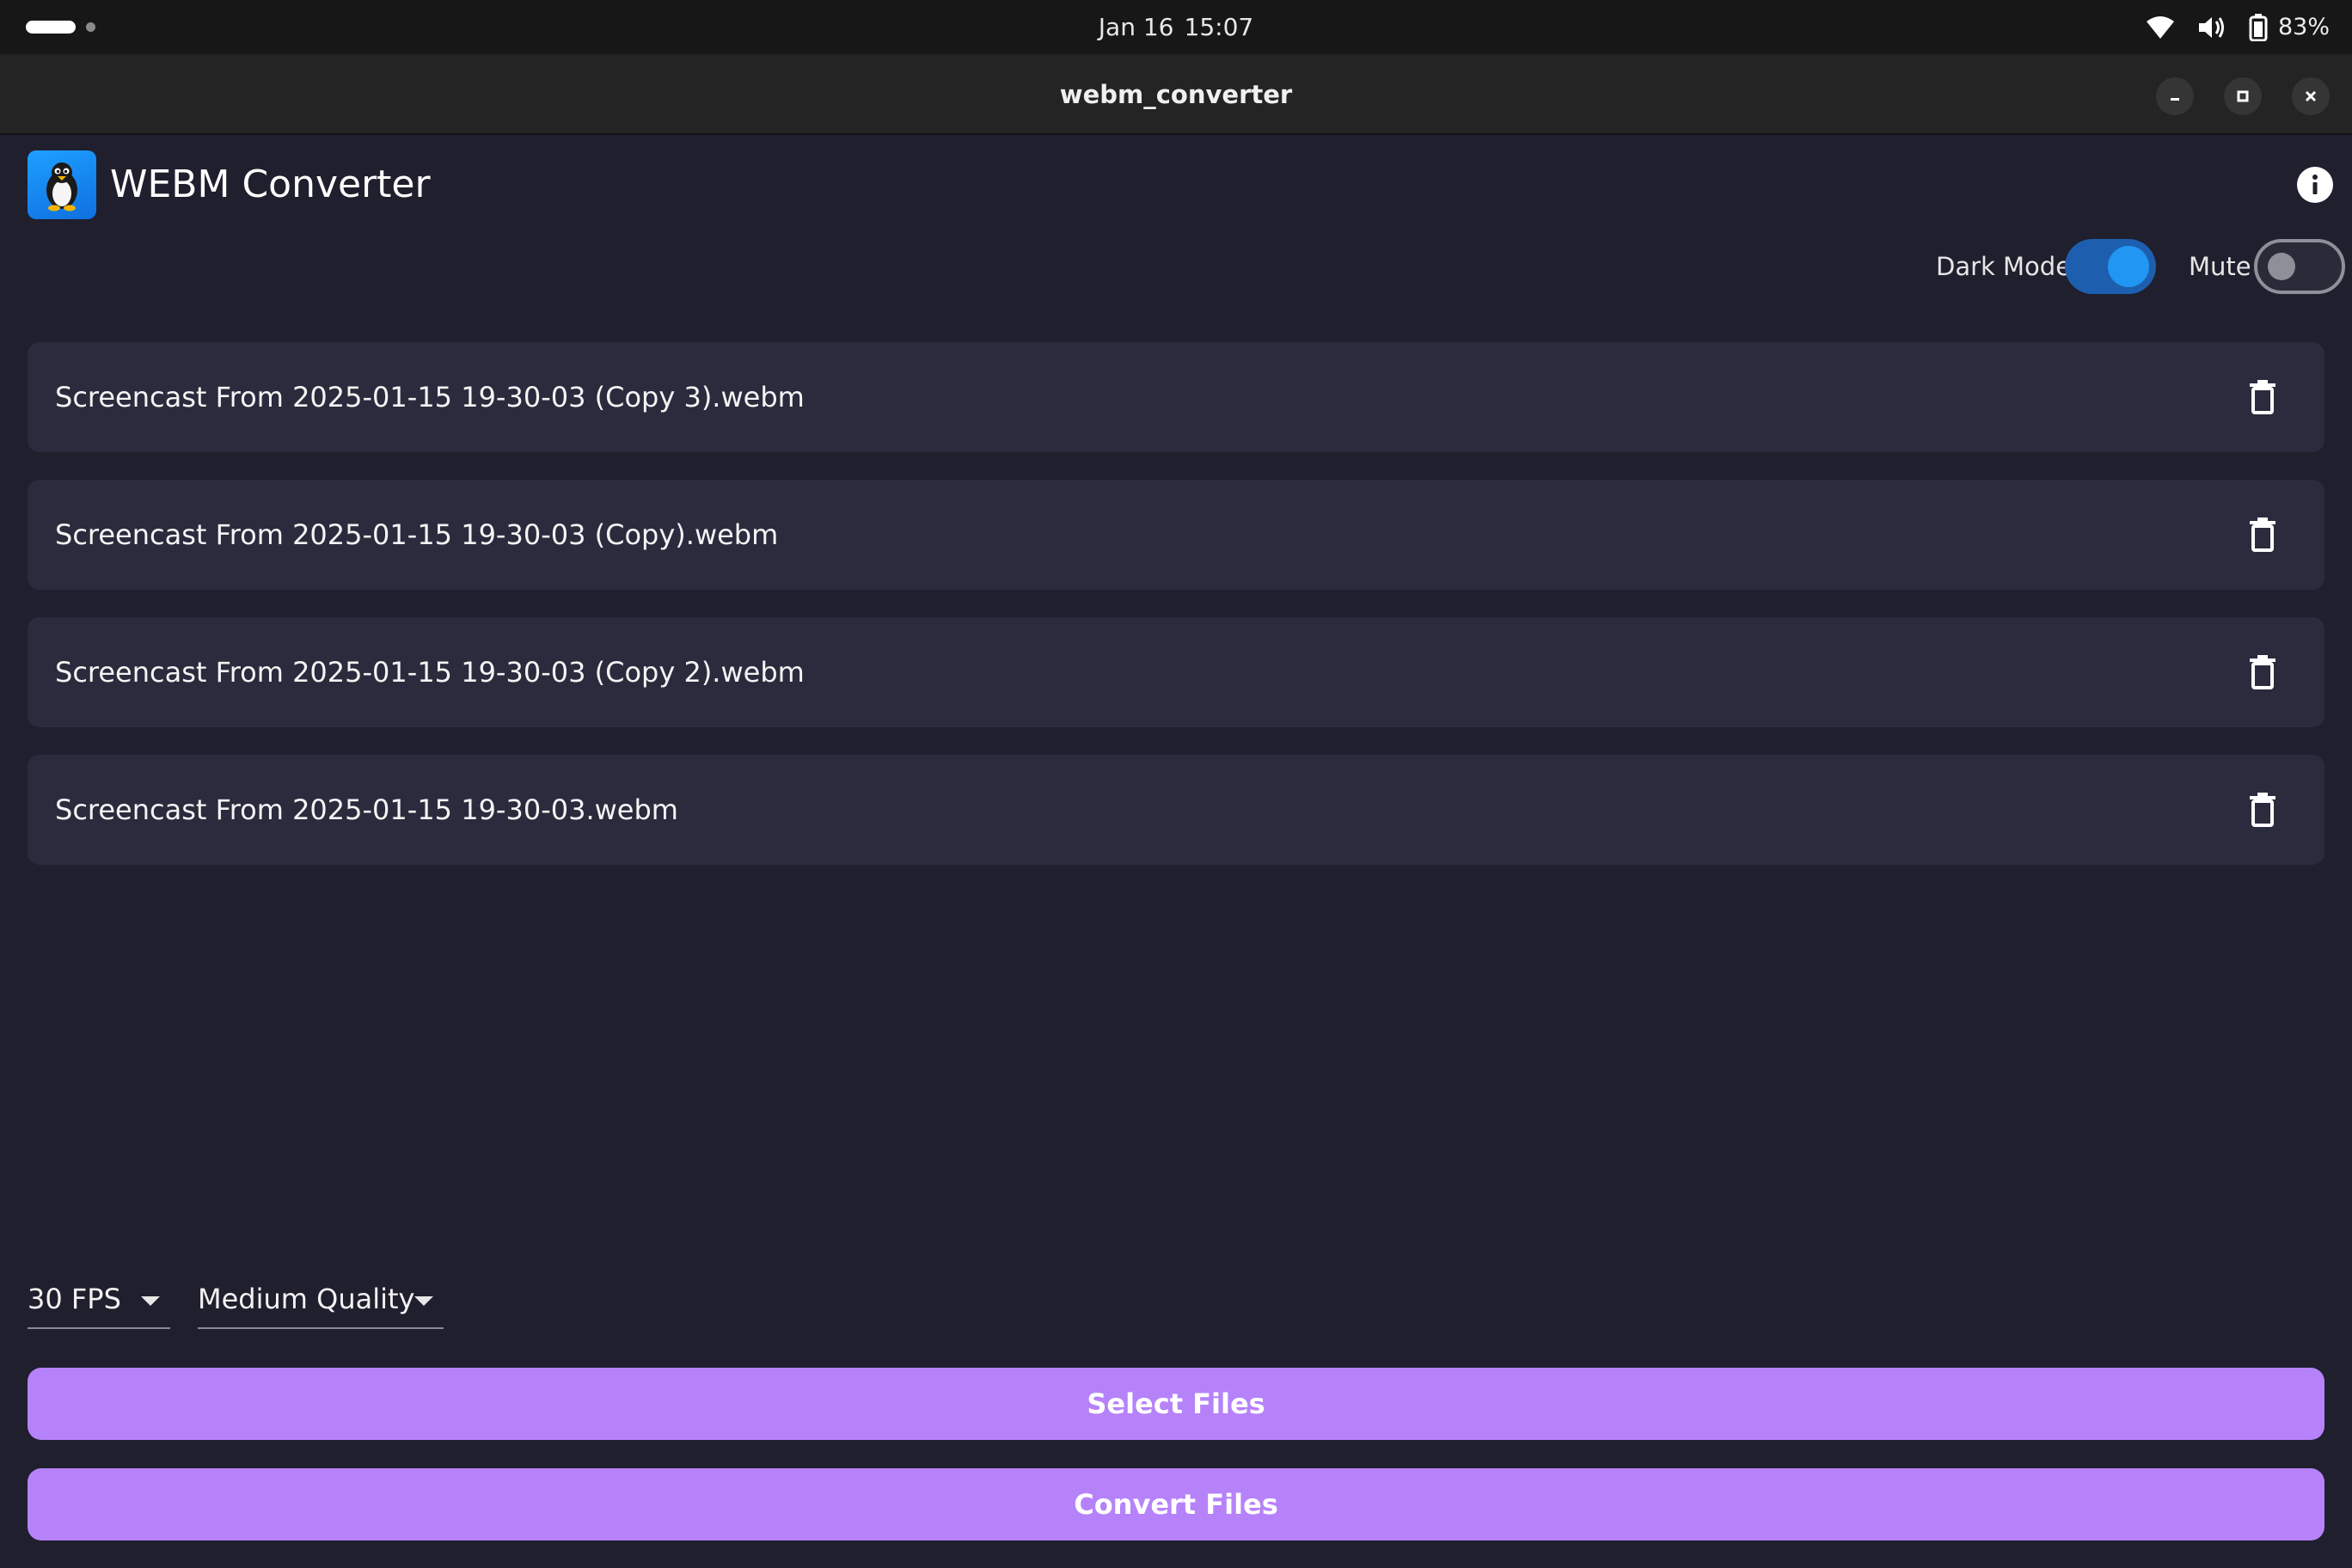 The image size is (2352, 1568). Describe the element at coordinates (270, 184) in the screenshot. I see `app-title: WEBM Converter` at that location.